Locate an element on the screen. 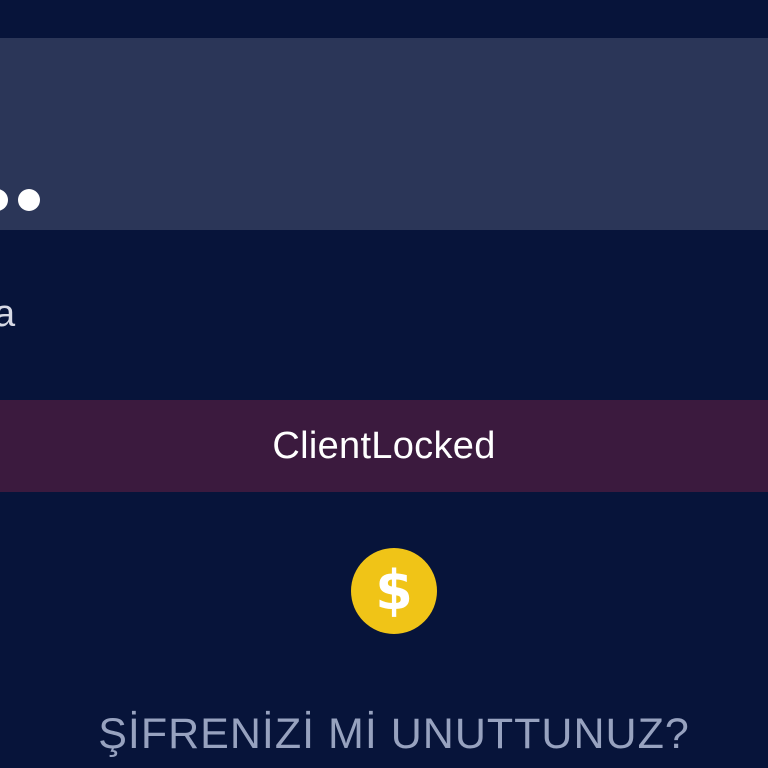 The height and width of the screenshot is (768, 768). error-message: ClientLocked is located at coordinates (384, 445).